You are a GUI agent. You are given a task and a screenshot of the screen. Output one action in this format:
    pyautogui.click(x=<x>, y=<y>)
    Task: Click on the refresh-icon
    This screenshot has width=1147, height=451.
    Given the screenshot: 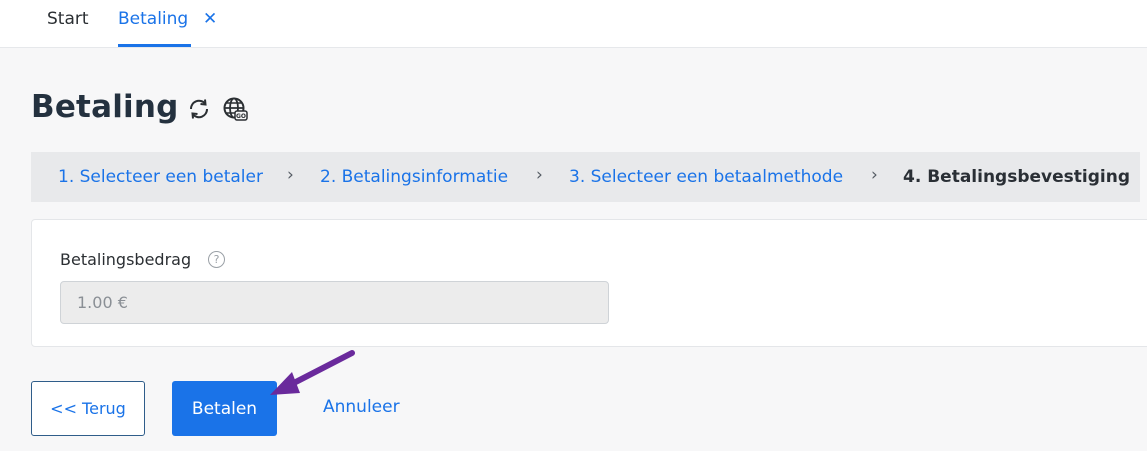 What is the action you would take?
    pyautogui.click(x=199, y=109)
    